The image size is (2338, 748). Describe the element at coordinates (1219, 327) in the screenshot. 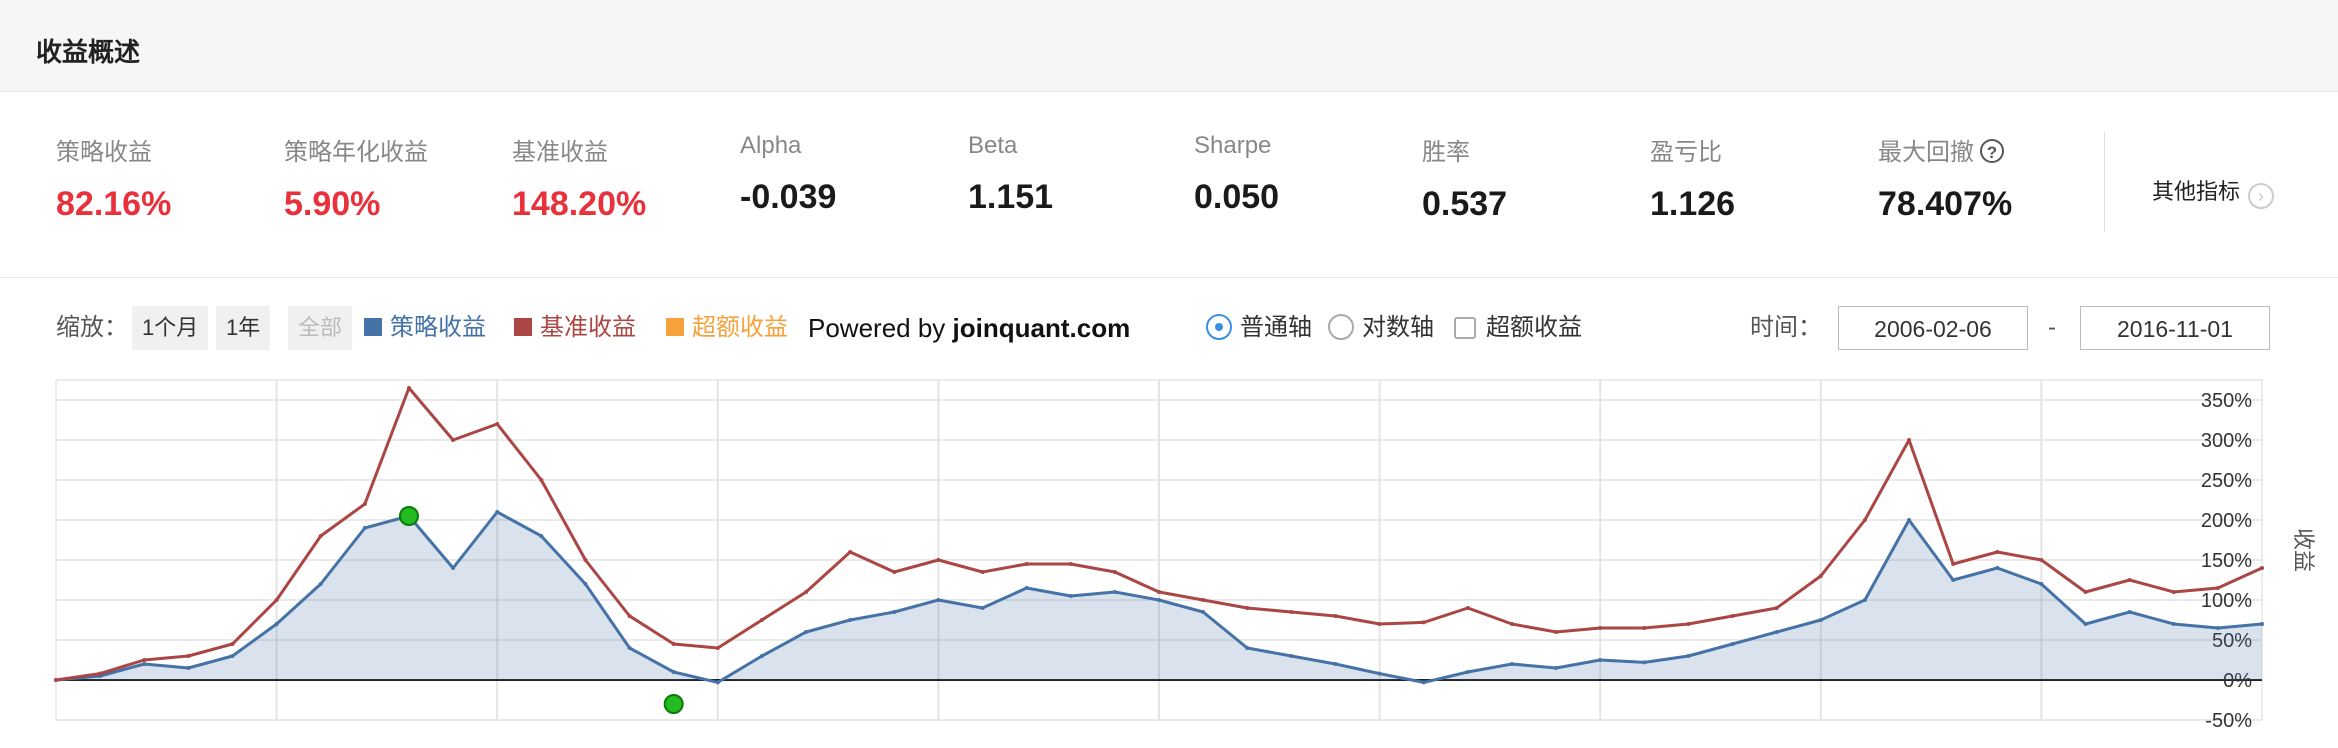

I see `radio-selected-icon` at that location.